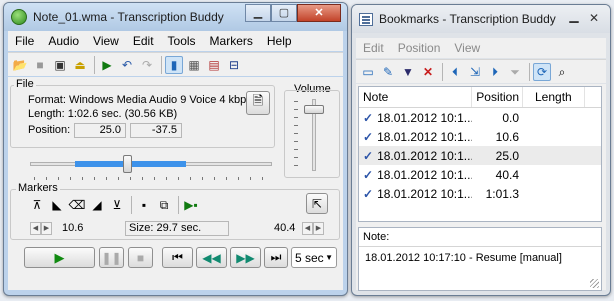 Image resolution: width=614 pixels, height=301 pixels. I want to click on rewind-button: ◀◀, so click(211, 257).